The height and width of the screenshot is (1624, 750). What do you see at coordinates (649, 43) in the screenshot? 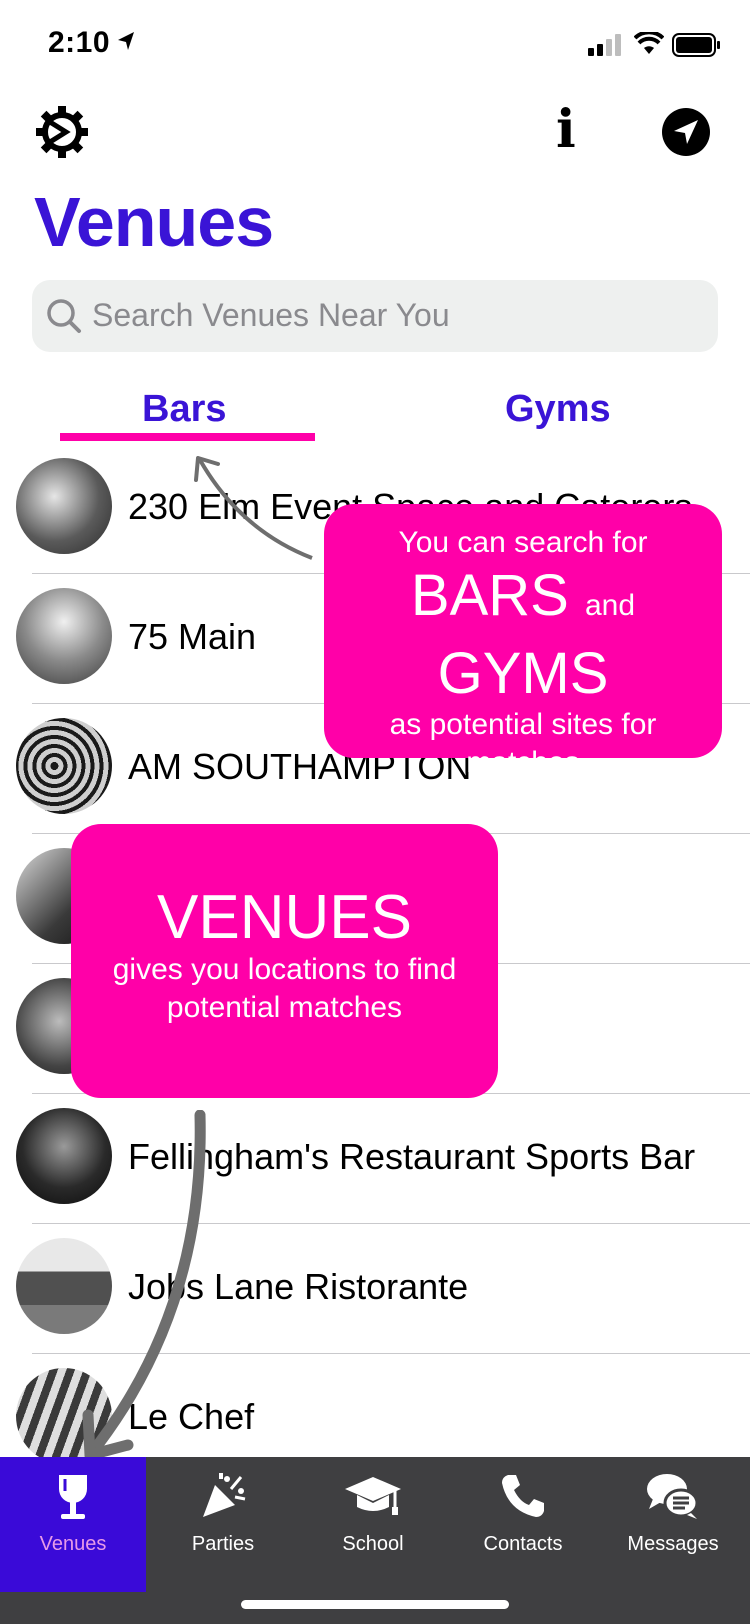
I see `wifi-icon` at bounding box center [649, 43].